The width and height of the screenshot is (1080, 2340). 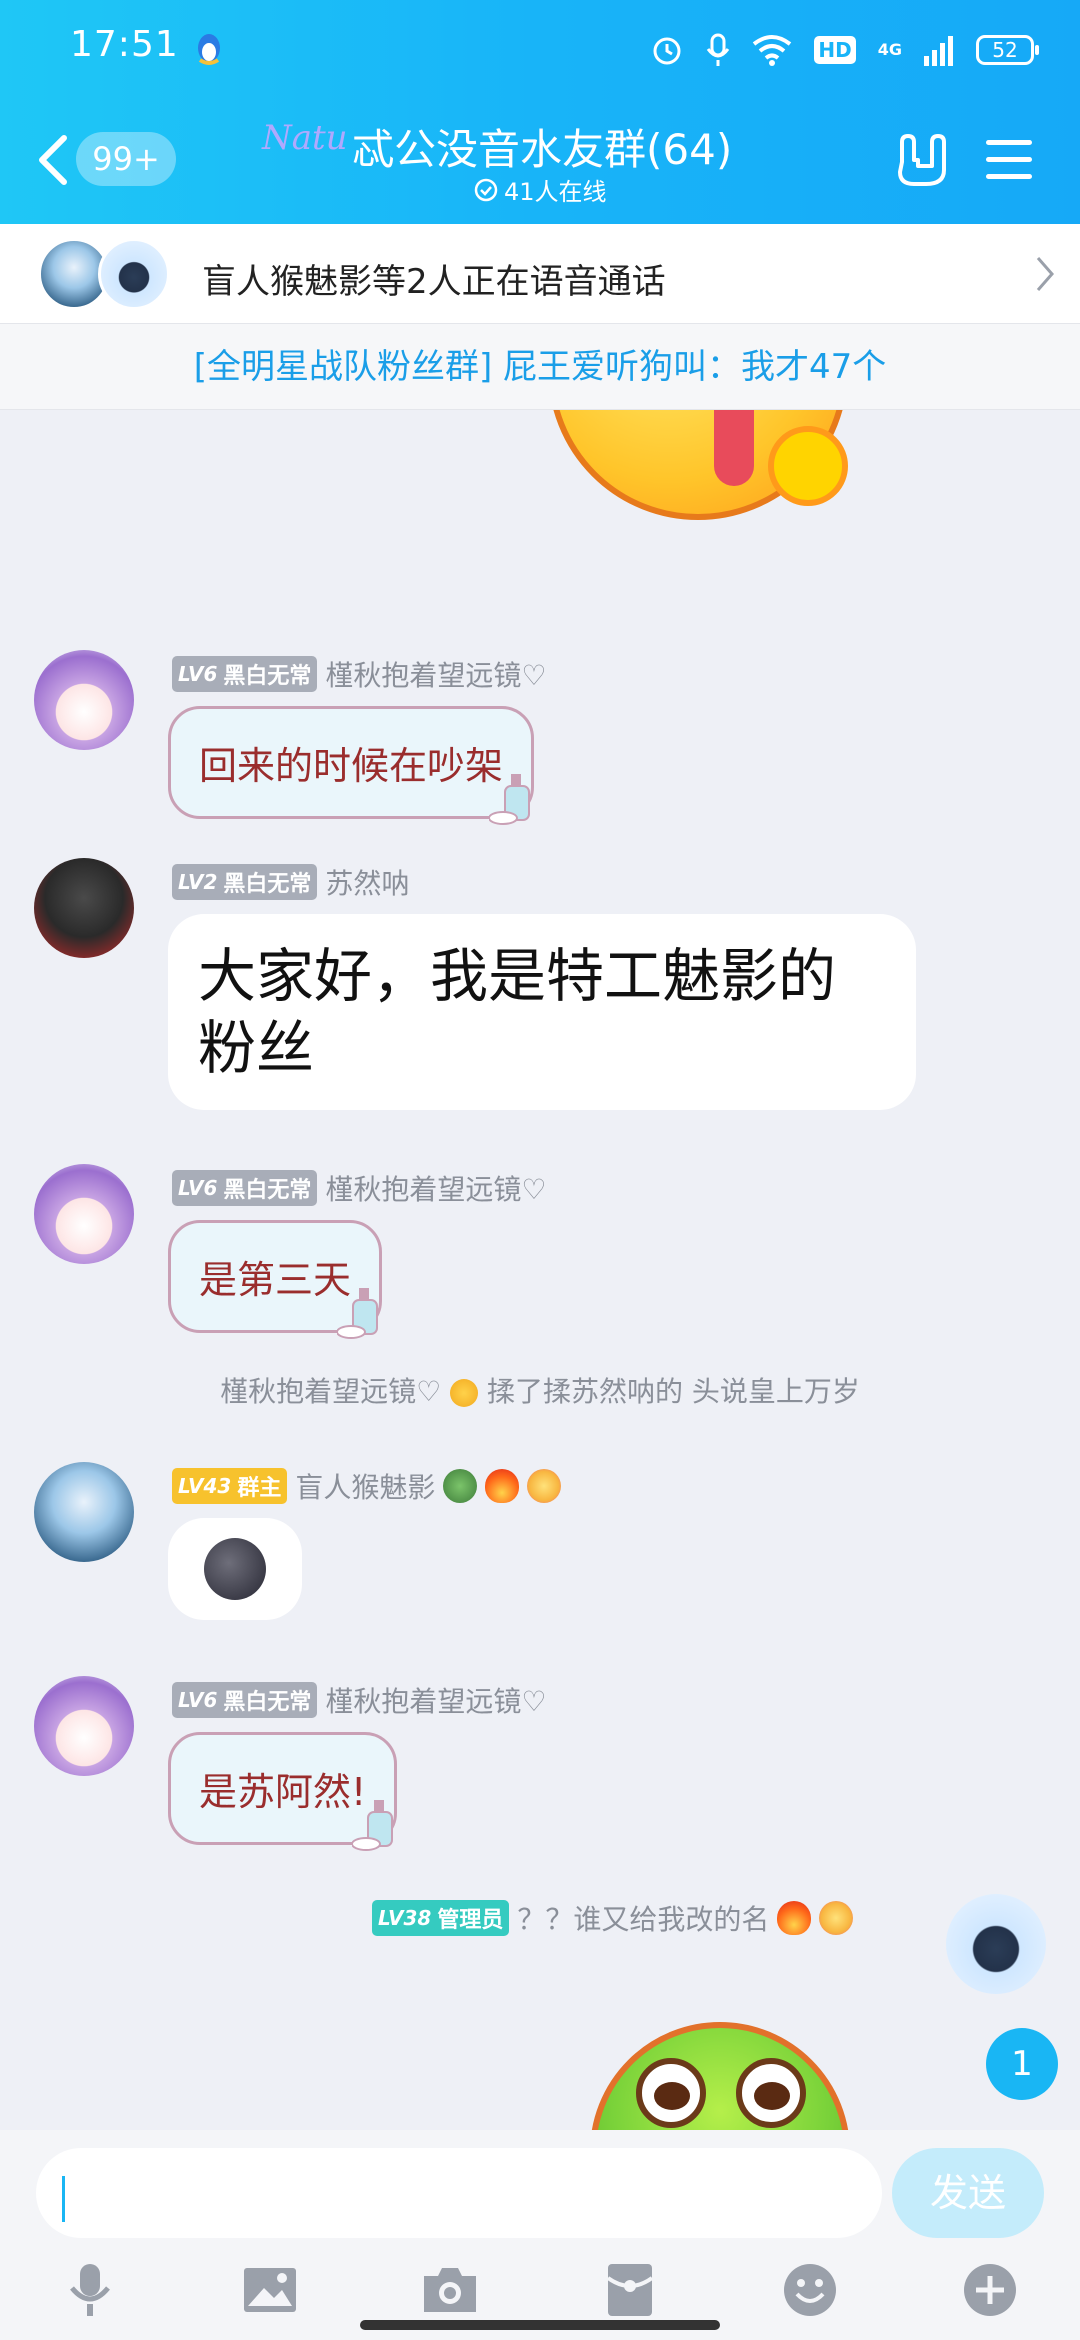 What do you see at coordinates (718, 49) in the screenshot?
I see `microphone-status-icon` at bounding box center [718, 49].